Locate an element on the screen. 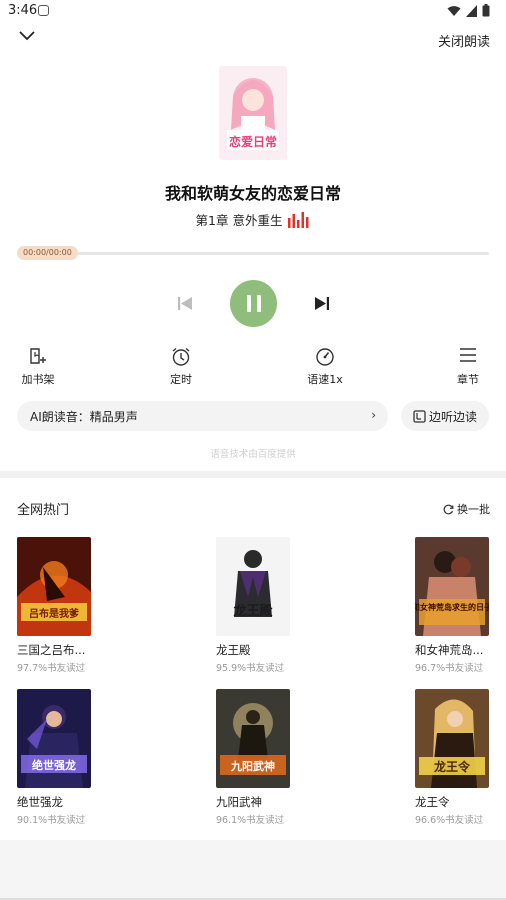  ai-voice-label: AI朗读音：精品男声 is located at coordinates (84, 417).